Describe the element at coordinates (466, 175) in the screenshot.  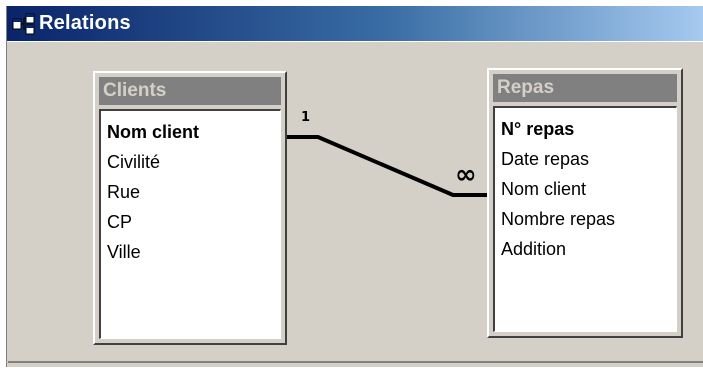
I see `many-side-label: ∞` at that location.